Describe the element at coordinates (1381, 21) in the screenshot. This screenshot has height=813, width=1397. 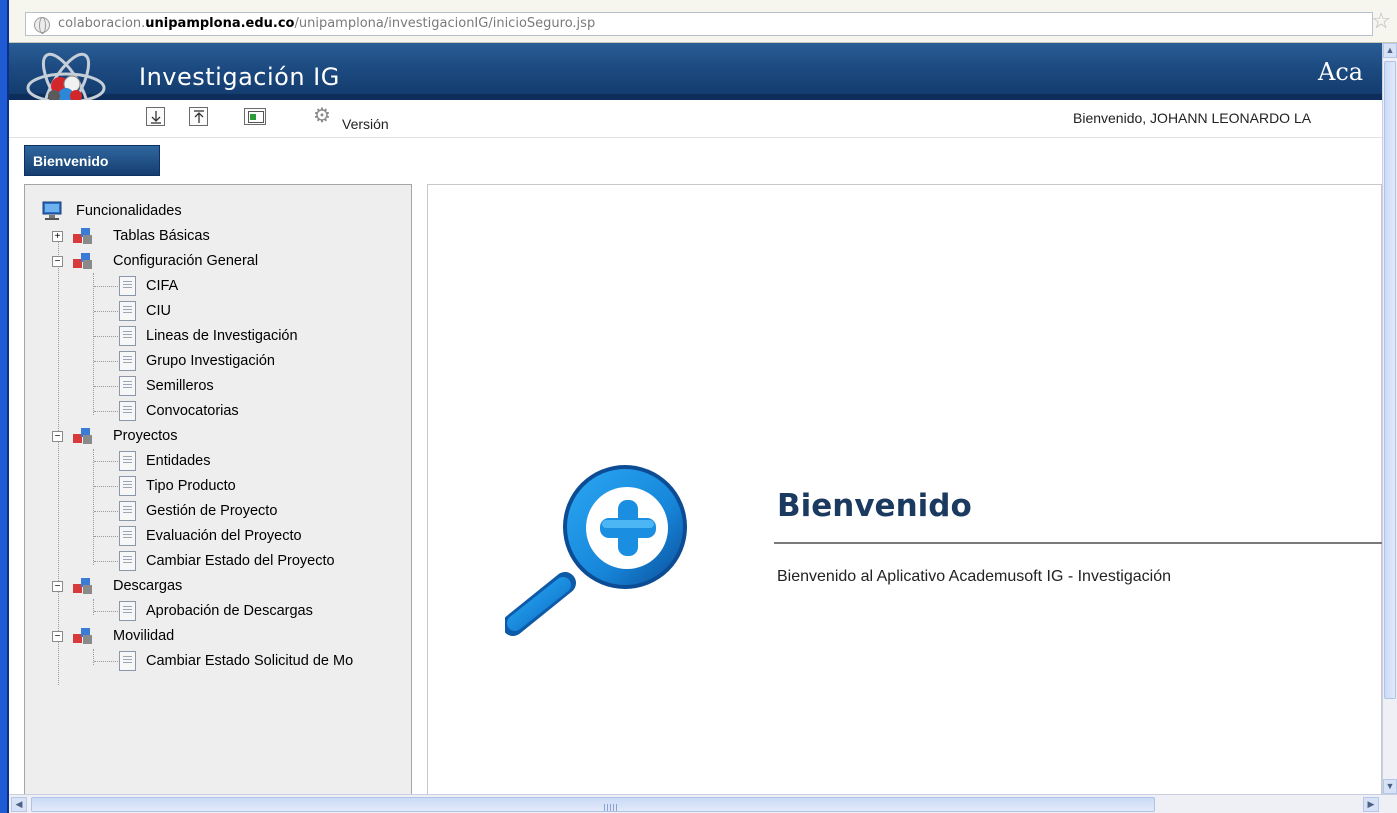
I see `bookmark-star-icon: ☆` at that location.